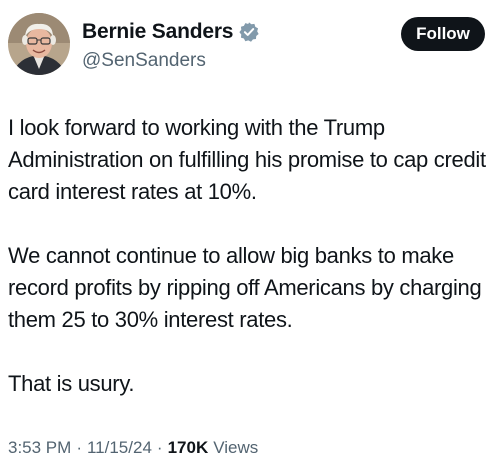 Image resolution: width=500 pixels, height=472 pixels. I want to click on author-name-row: Bernie Sanders, so click(171, 32).